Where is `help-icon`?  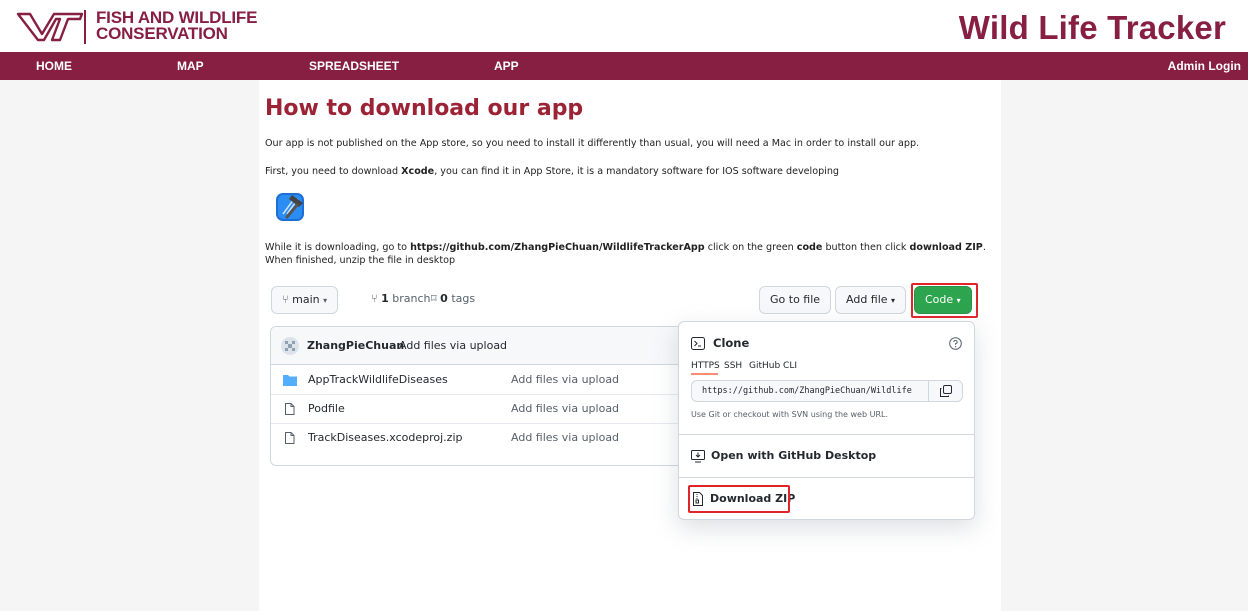 help-icon is located at coordinates (955, 343).